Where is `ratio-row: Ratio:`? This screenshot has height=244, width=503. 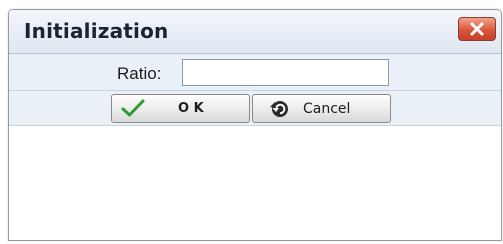
ratio-row: Ratio: is located at coordinates (255, 72).